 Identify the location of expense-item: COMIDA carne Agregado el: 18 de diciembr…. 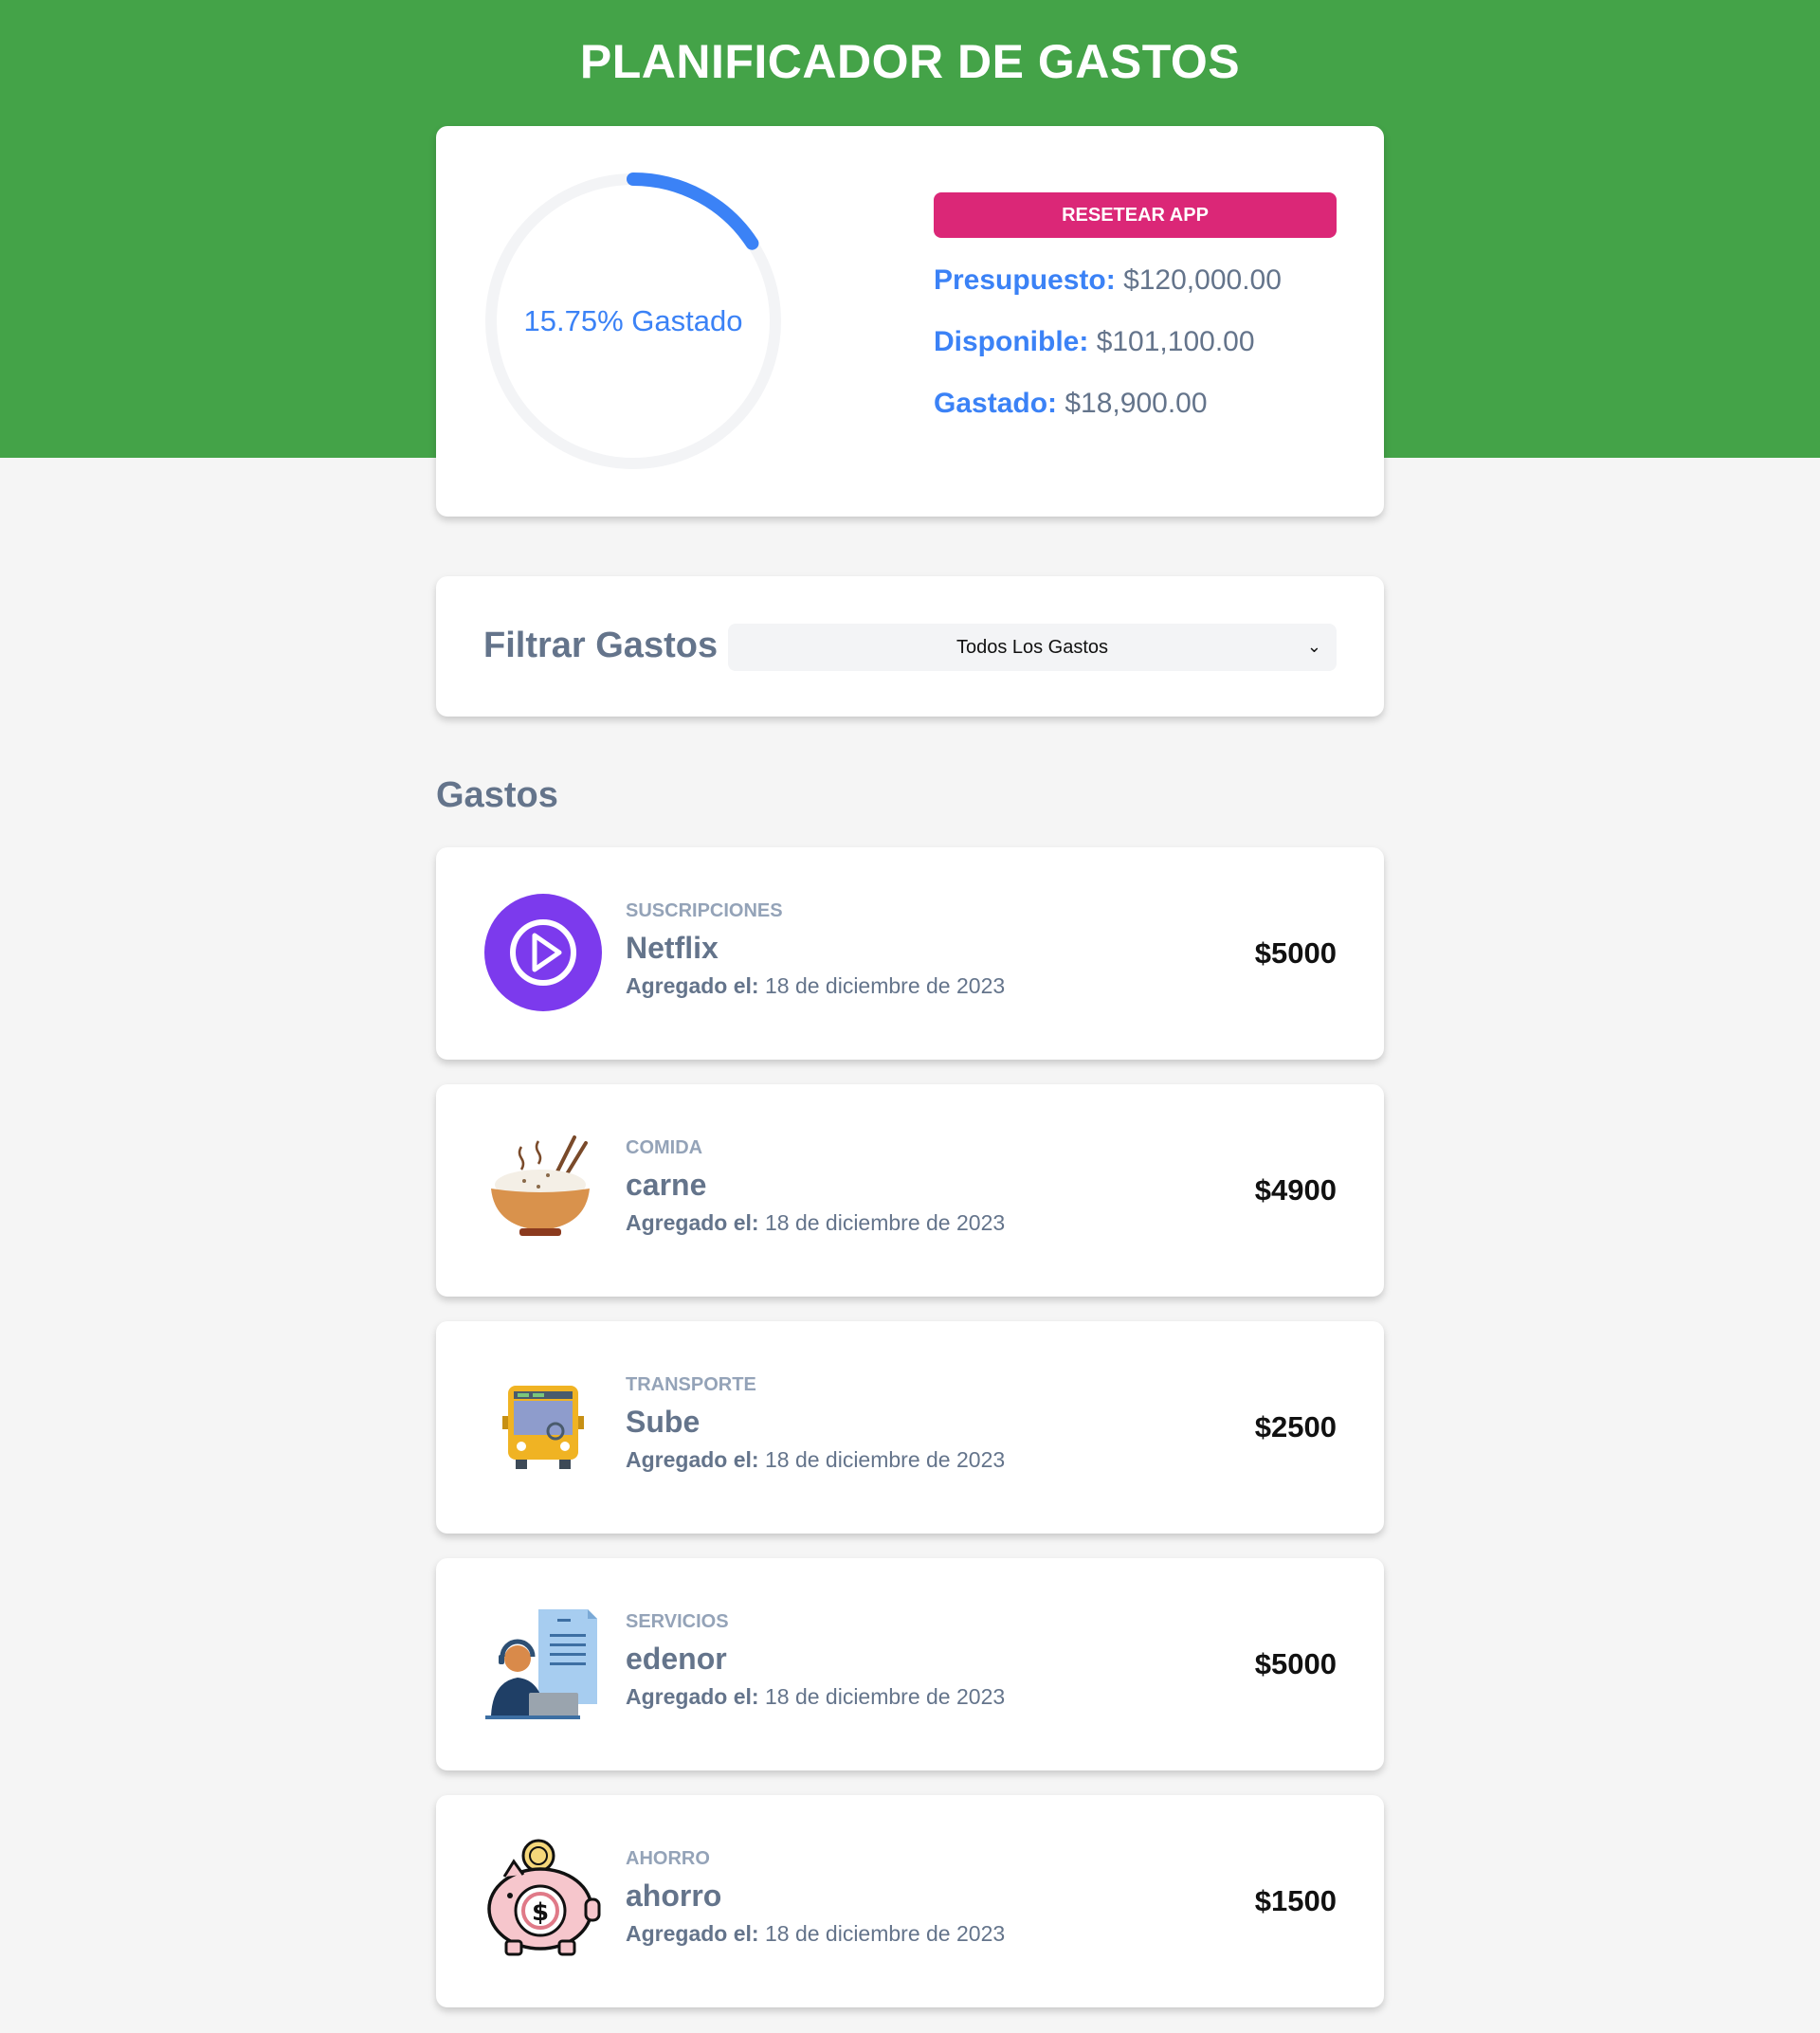
(910, 1190).